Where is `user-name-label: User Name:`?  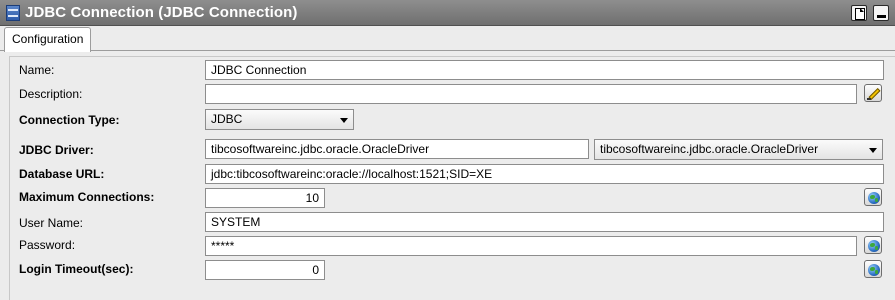 user-name-label: User Name: is located at coordinates (51, 223).